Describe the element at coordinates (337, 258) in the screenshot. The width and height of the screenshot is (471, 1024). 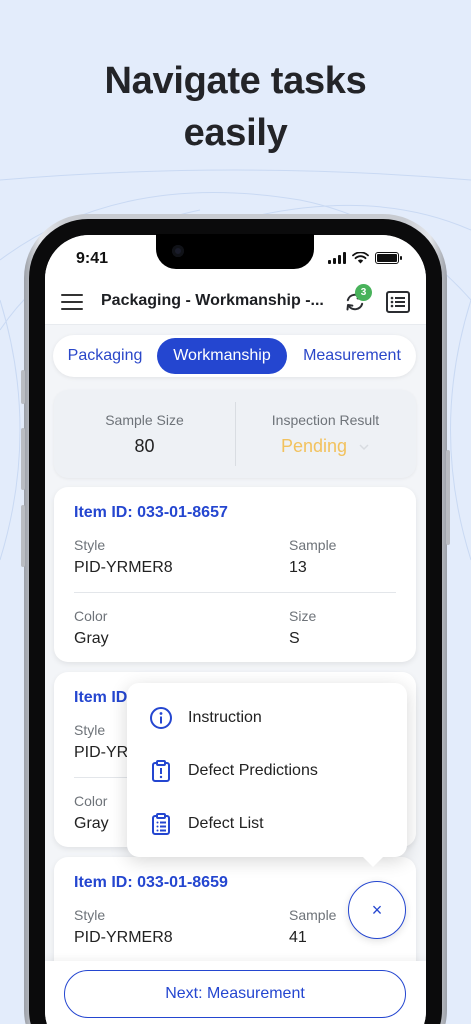
I see `cellular-signal-icon` at that location.